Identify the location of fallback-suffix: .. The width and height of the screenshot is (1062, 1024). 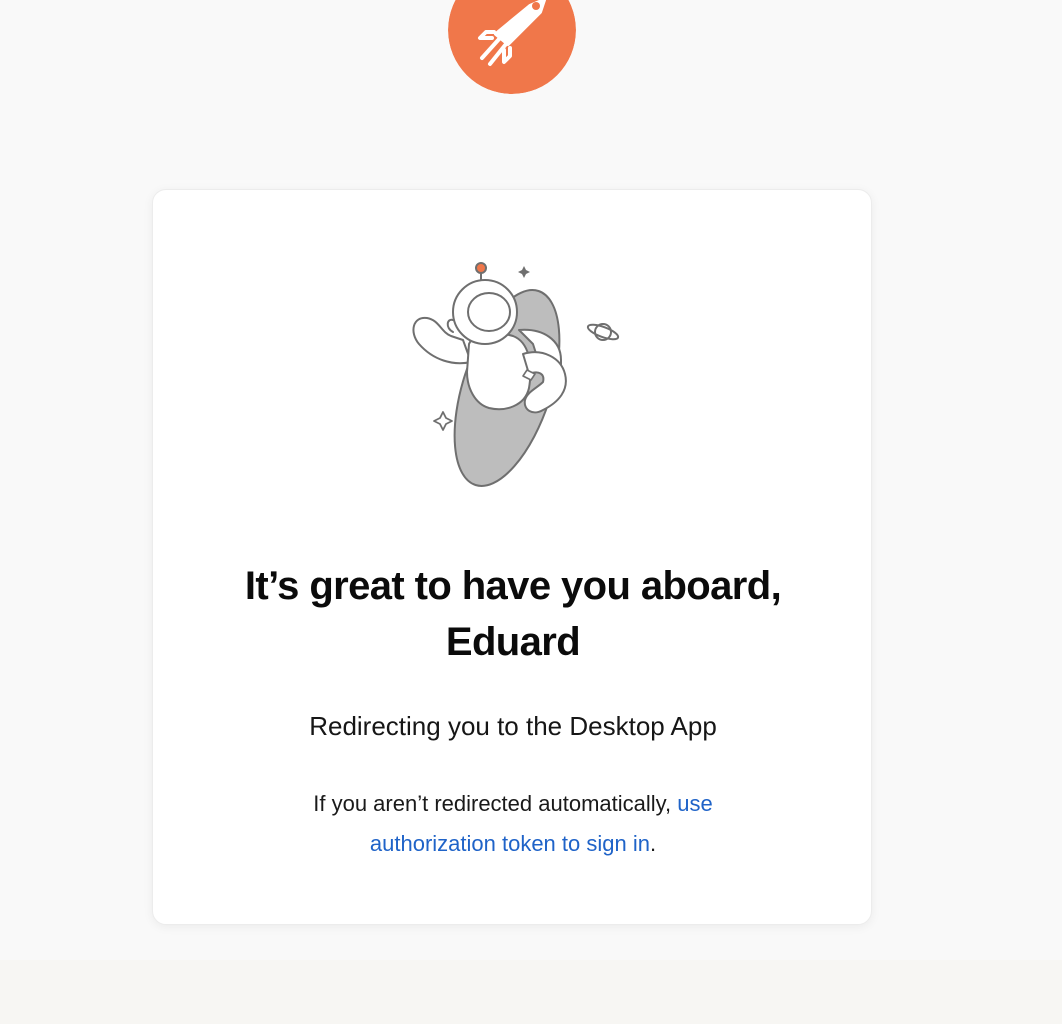
(653, 843).